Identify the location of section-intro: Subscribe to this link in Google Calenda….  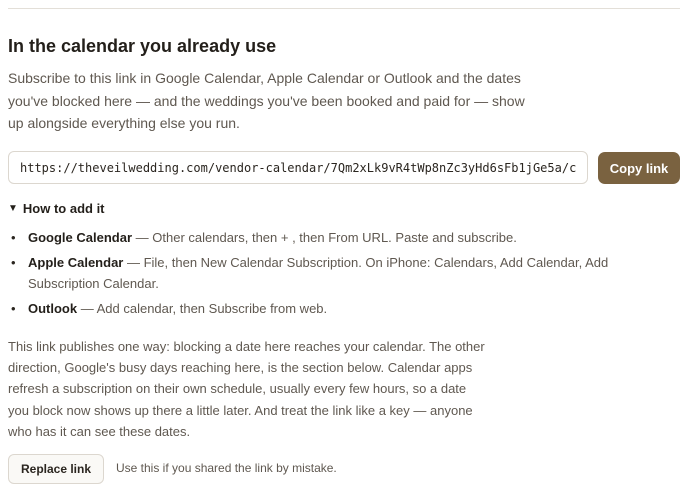
(266, 100).